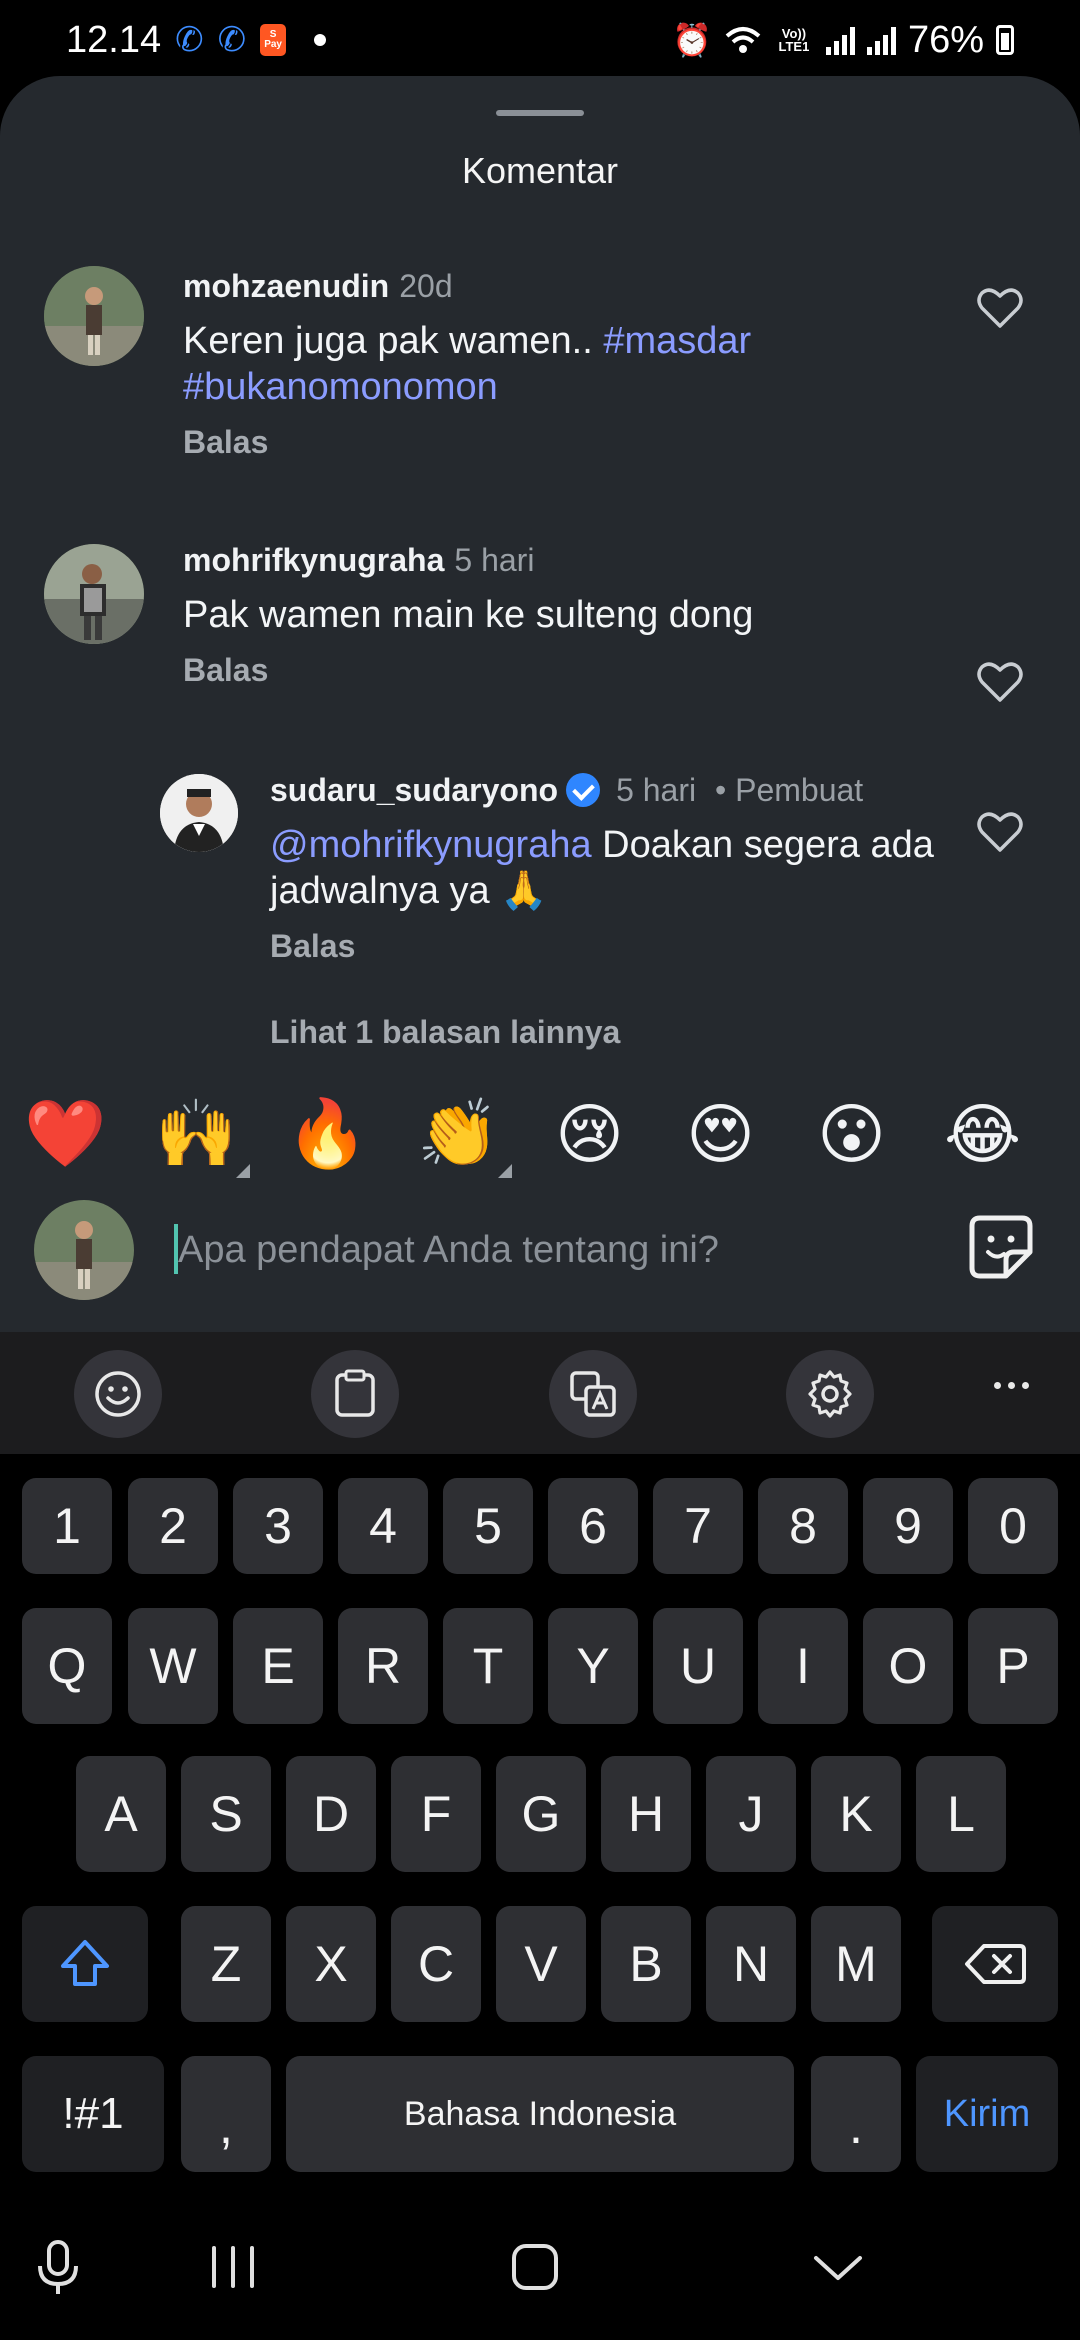 This screenshot has width=1080, height=2340. Describe the element at coordinates (445, 1032) in the screenshot. I see `view-more-replies-button: Lihat 1 balasan lainnya` at that location.